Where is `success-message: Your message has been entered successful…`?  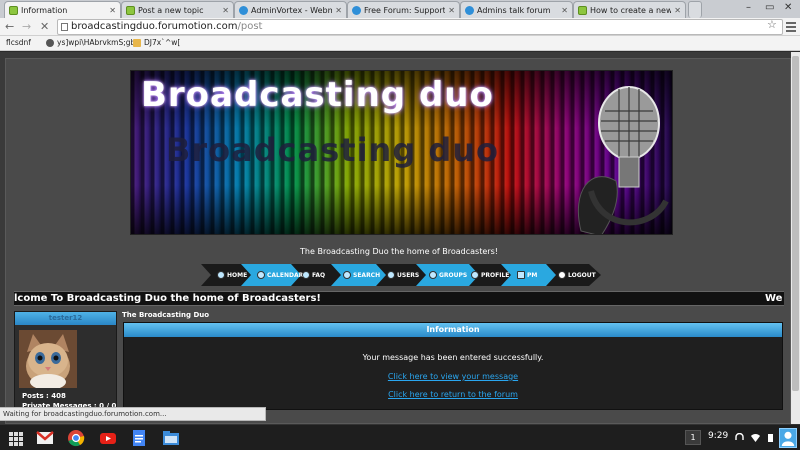 success-message: Your message has been entered successful… is located at coordinates (453, 357).